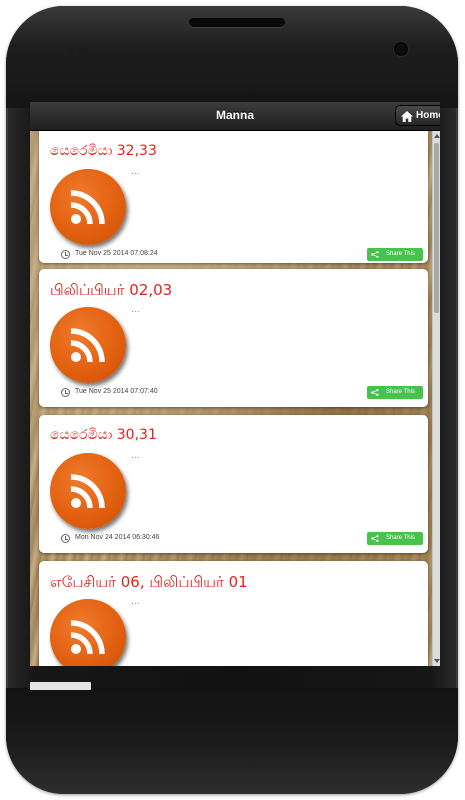 The image size is (465, 800). I want to click on front-camera, so click(401, 49).